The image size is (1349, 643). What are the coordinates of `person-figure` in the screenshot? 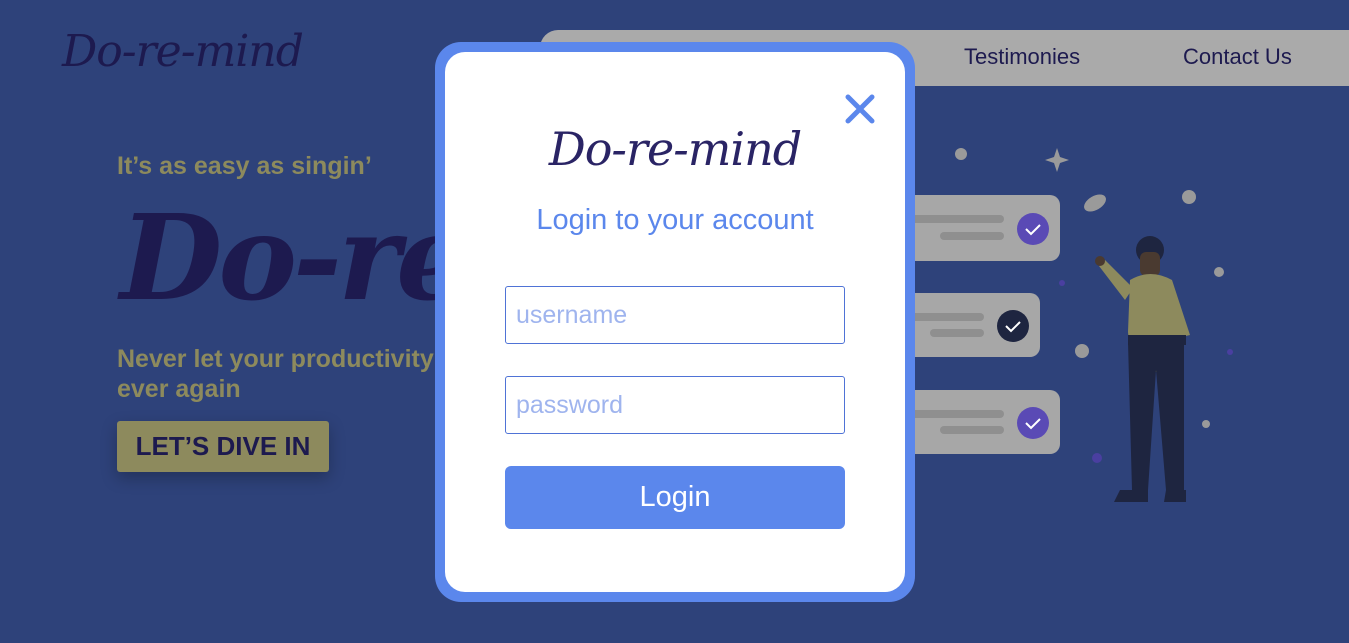 It's located at (1142, 369).